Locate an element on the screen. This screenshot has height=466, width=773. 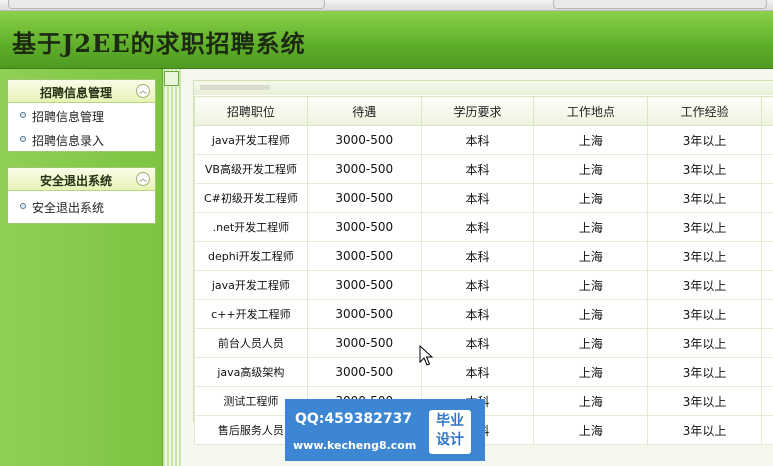
cell-position: VB高级开发工程师 is located at coordinates (251, 169).